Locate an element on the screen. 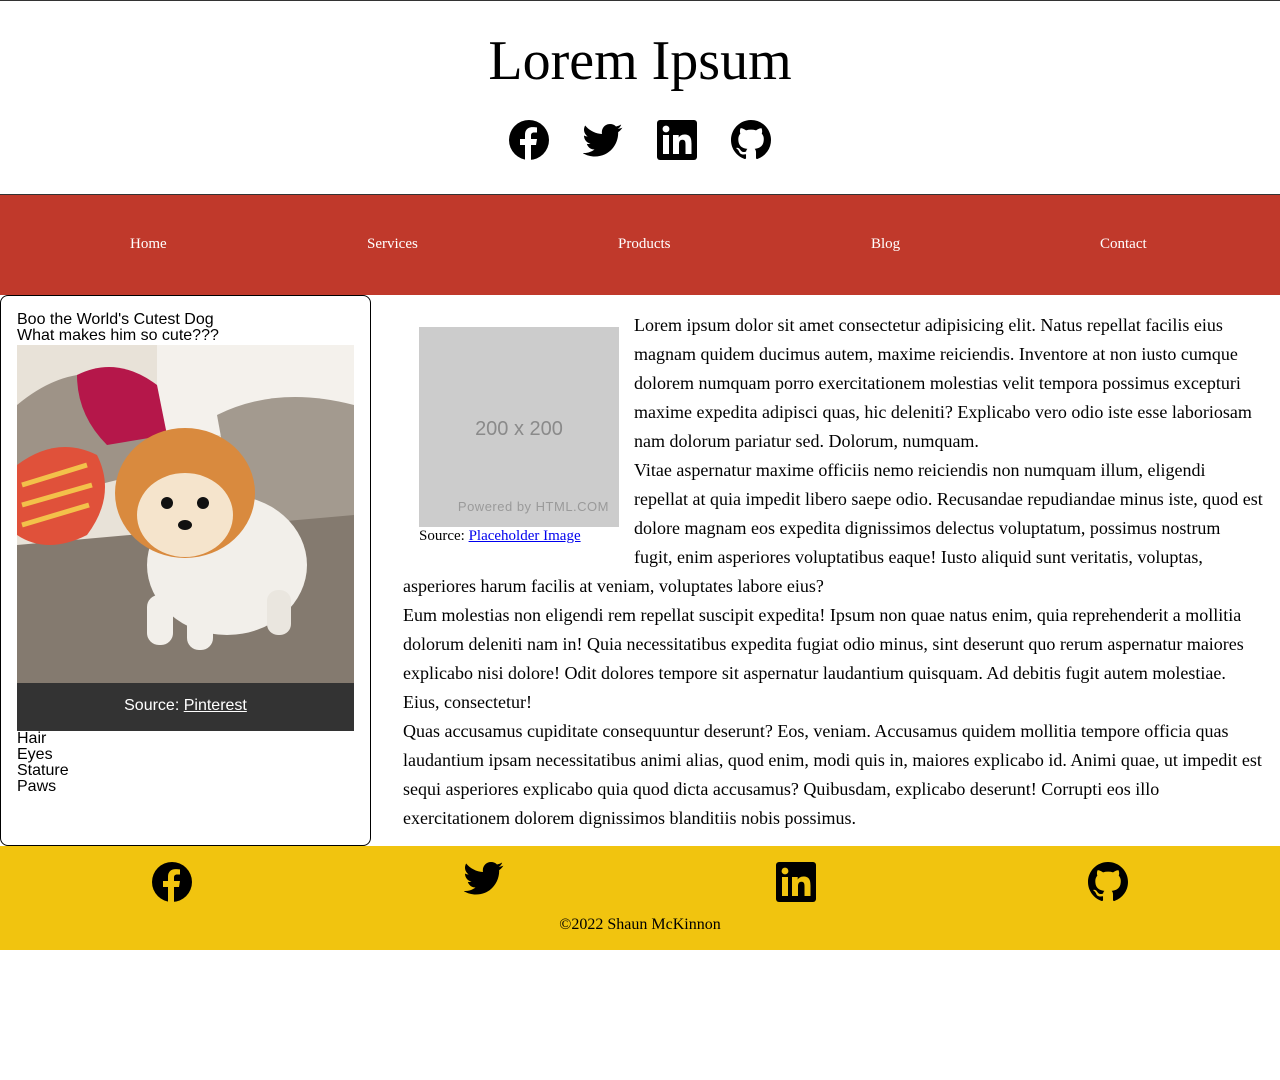 Image resolution: width=1280 pixels, height=1080 pixels. placeholder-size-label: 200 x 200 is located at coordinates (519, 429).